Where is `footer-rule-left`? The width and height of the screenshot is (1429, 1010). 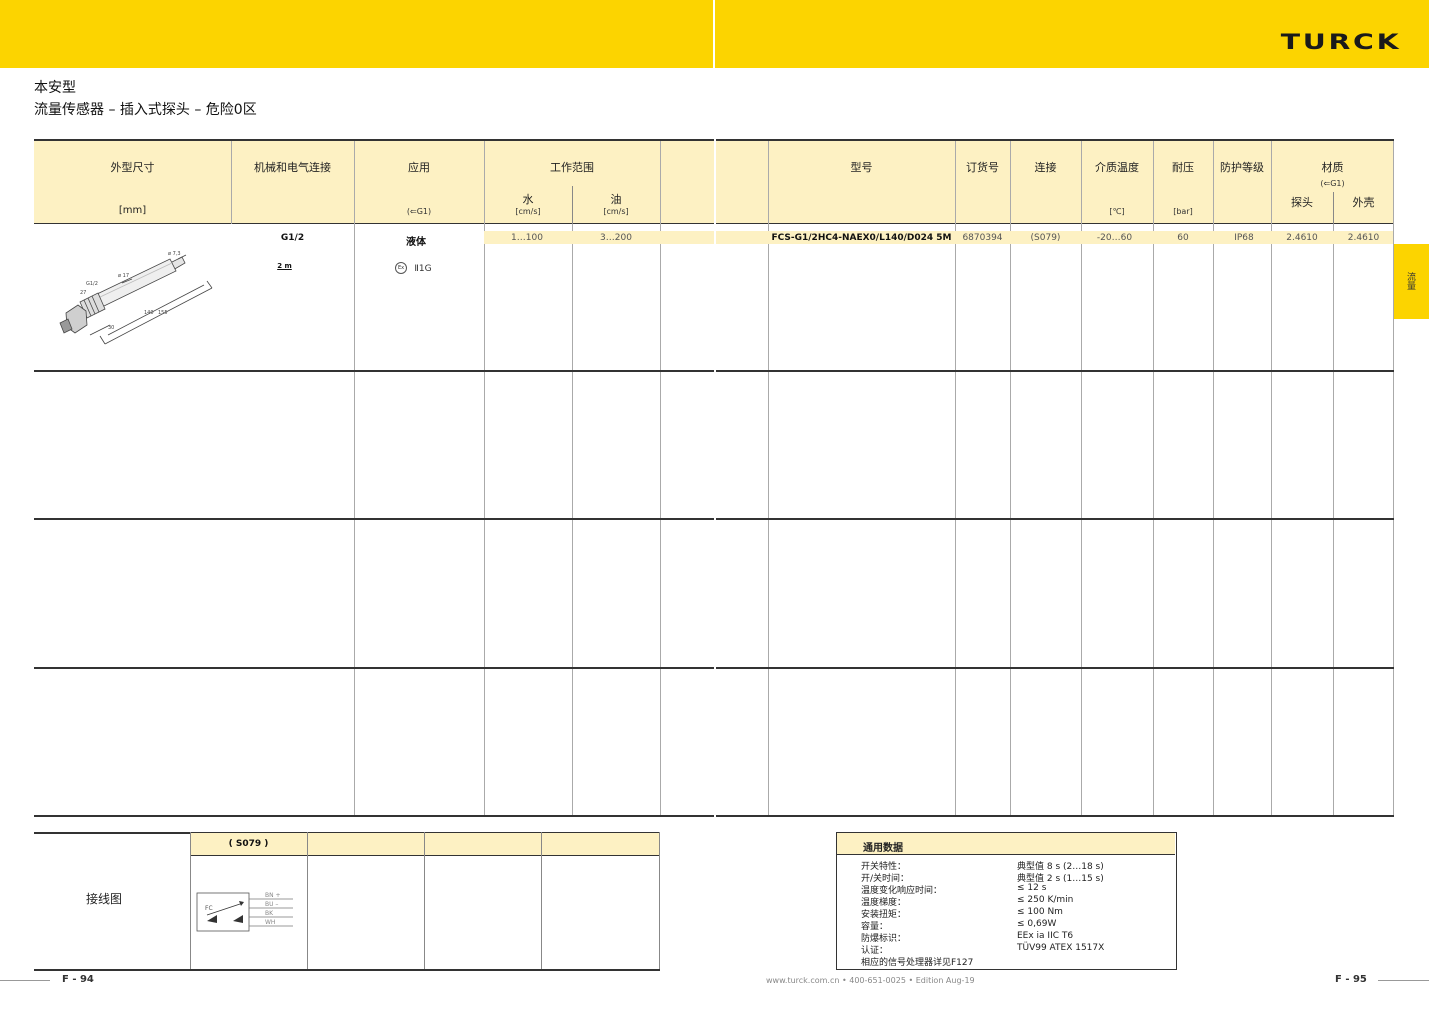 footer-rule-left is located at coordinates (25, 980).